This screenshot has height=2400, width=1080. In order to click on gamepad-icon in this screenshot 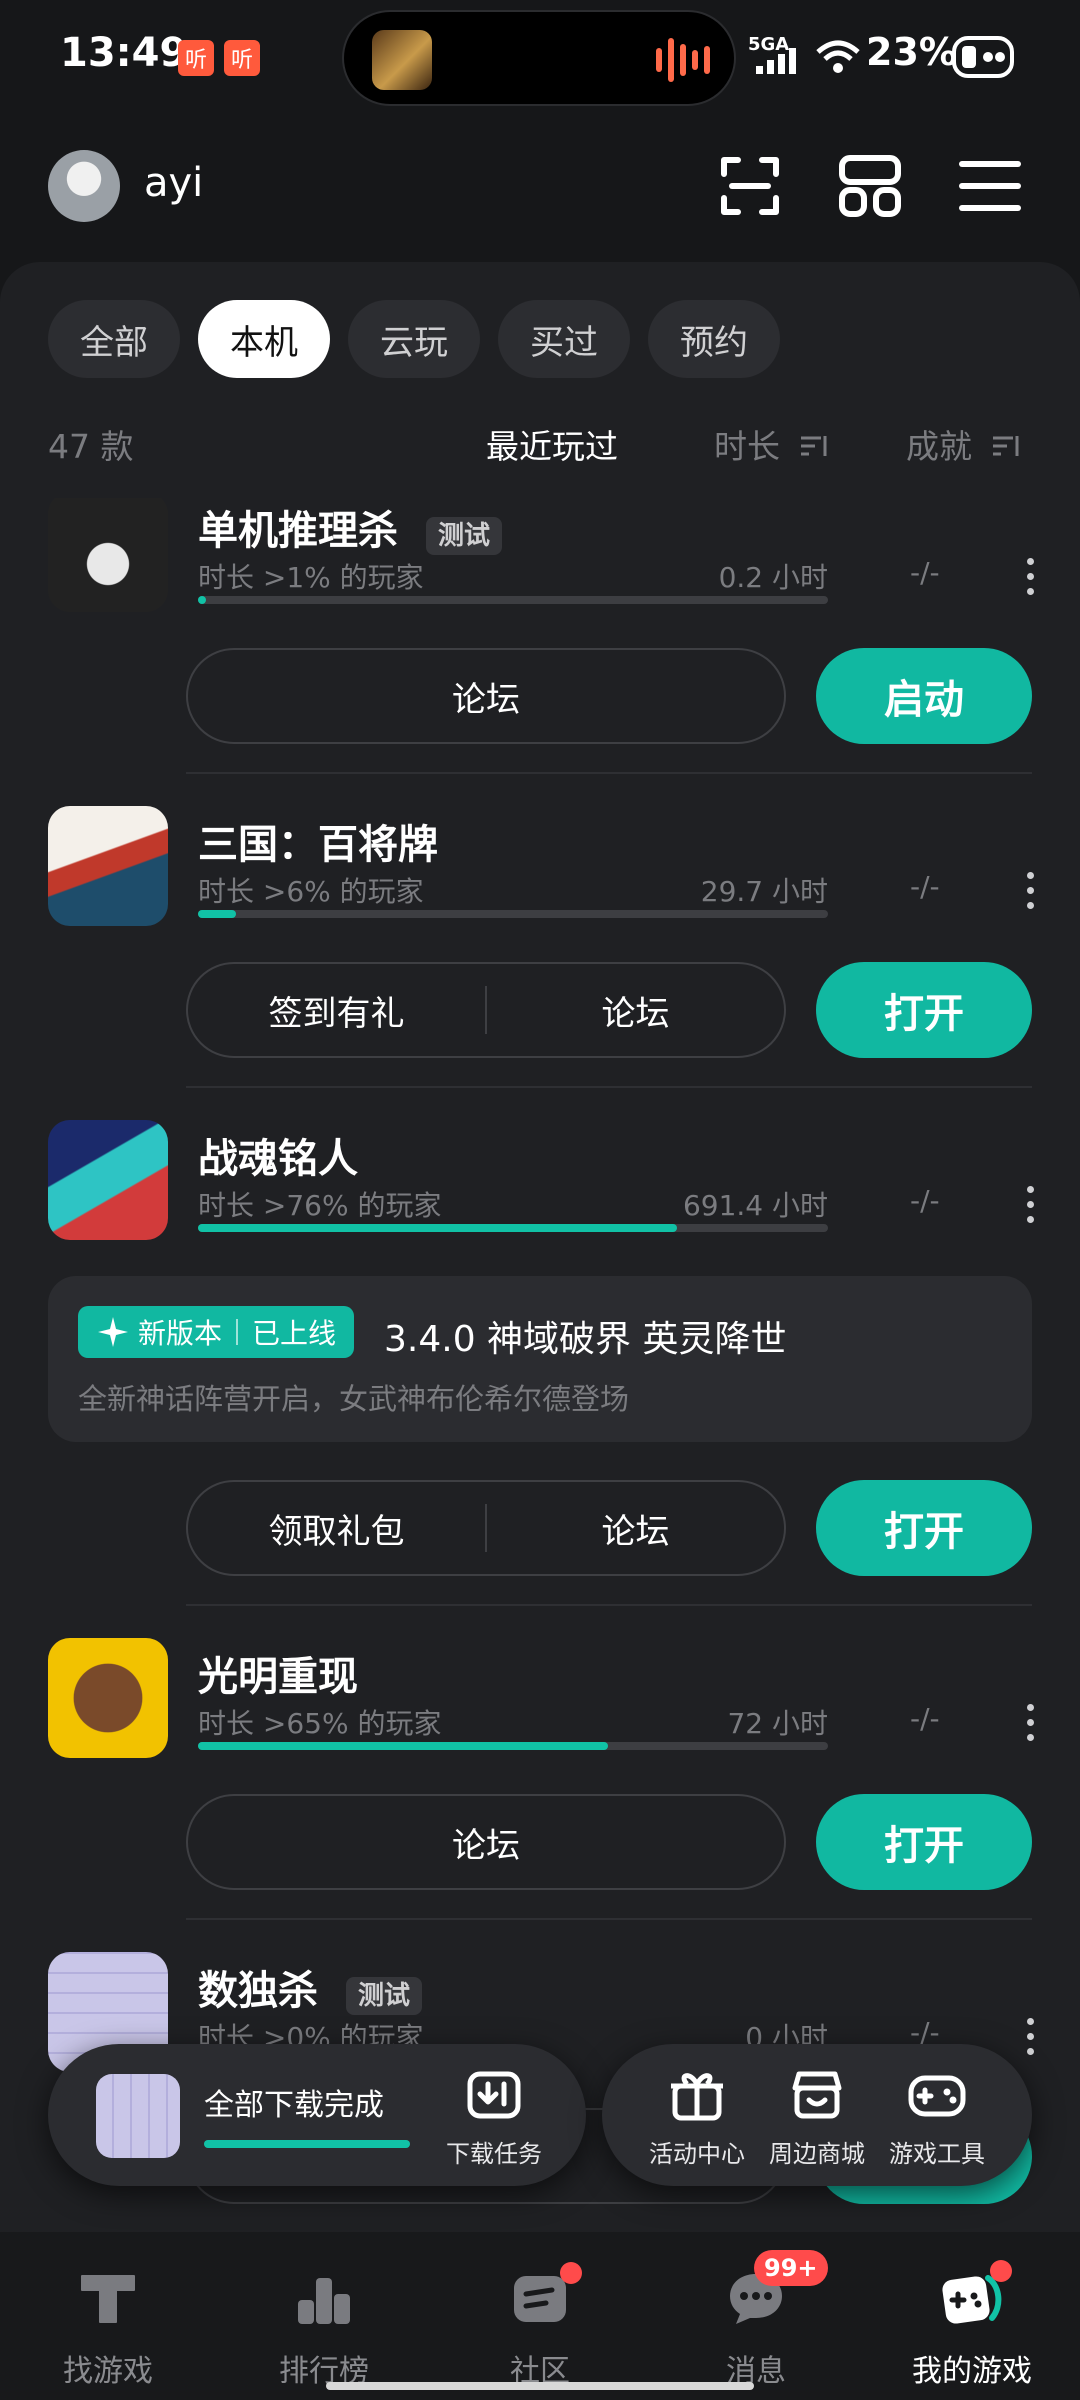, I will do `click(937, 2096)`.